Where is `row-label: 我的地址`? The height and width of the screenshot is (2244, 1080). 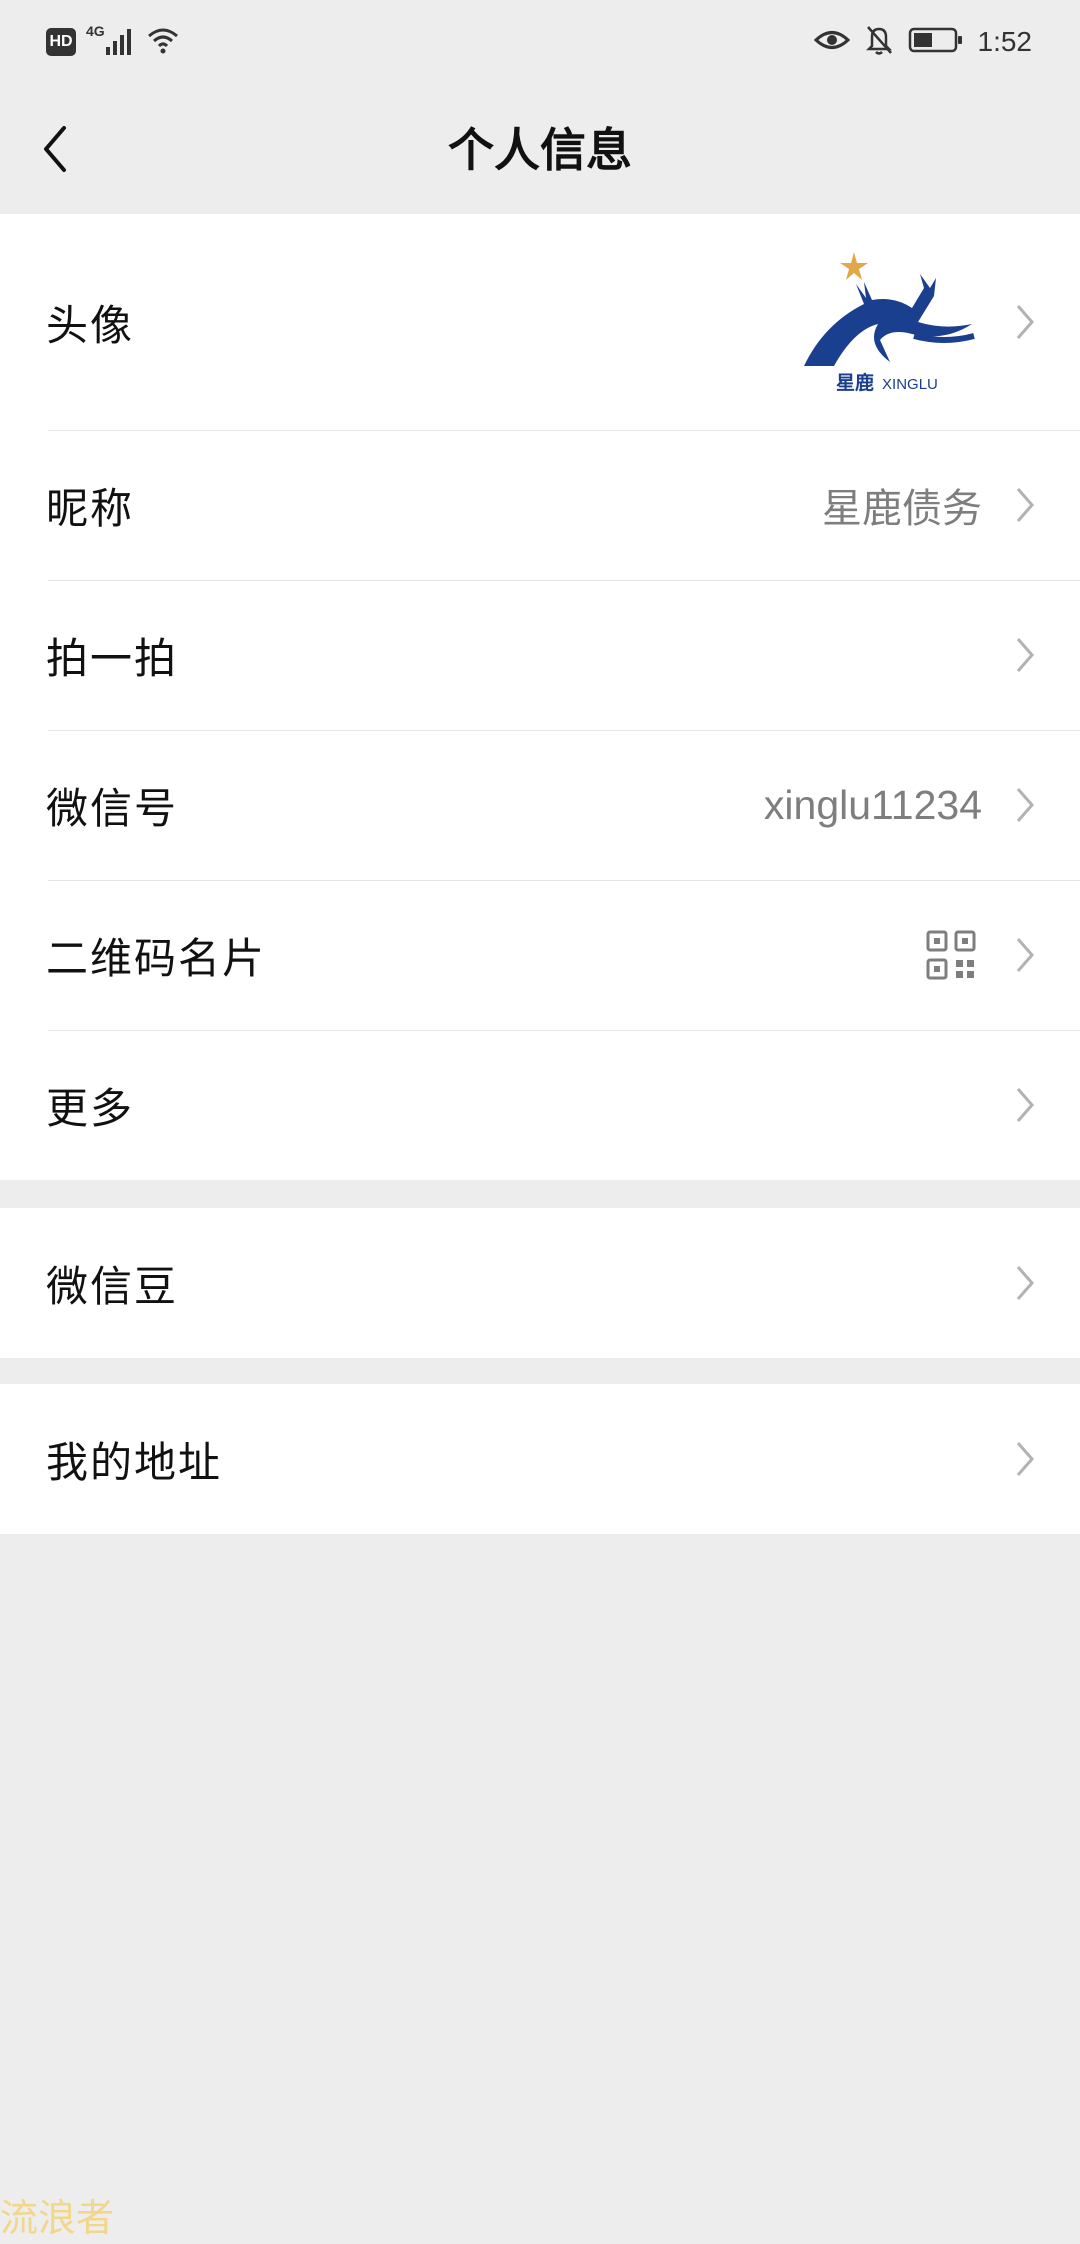
row-label: 我的地址 is located at coordinates (134, 1462).